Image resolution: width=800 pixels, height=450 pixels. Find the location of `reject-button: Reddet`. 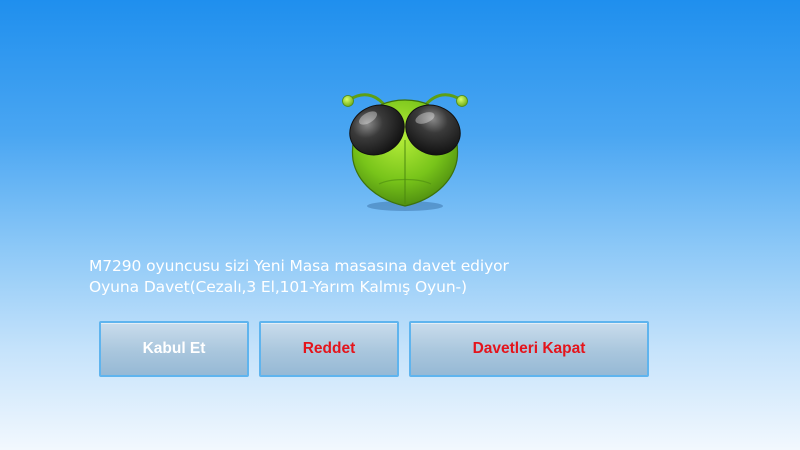

reject-button: Reddet is located at coordinates (329, 349).